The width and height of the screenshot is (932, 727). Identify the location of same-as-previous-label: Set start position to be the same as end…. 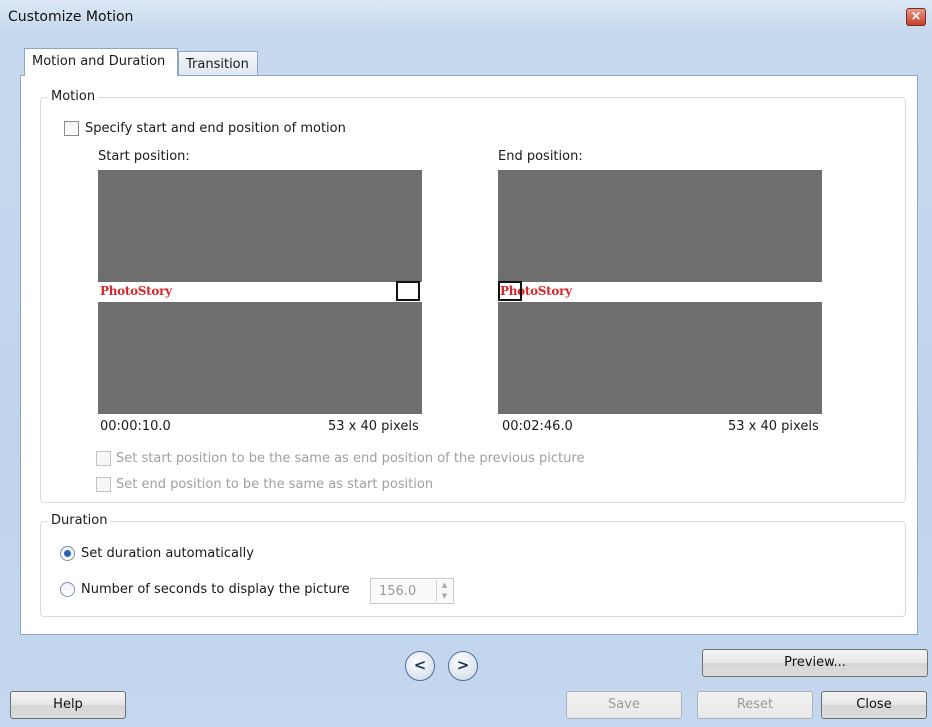
(350, 458).